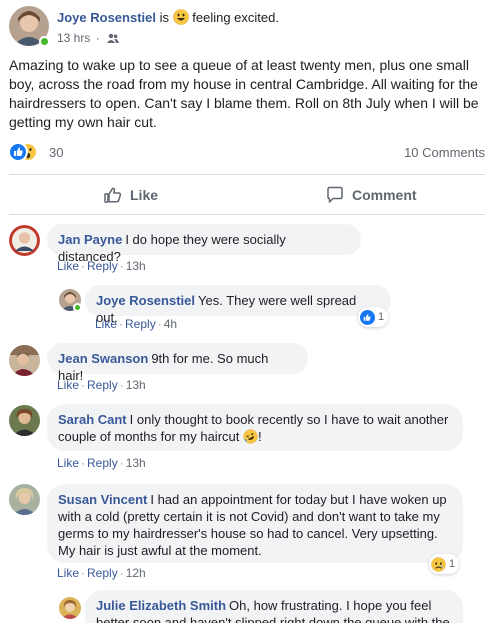 Image resolution: width=491 pixels, height=623 pixels. I want to click on post-time: 13 hrs, so click(73, 38).